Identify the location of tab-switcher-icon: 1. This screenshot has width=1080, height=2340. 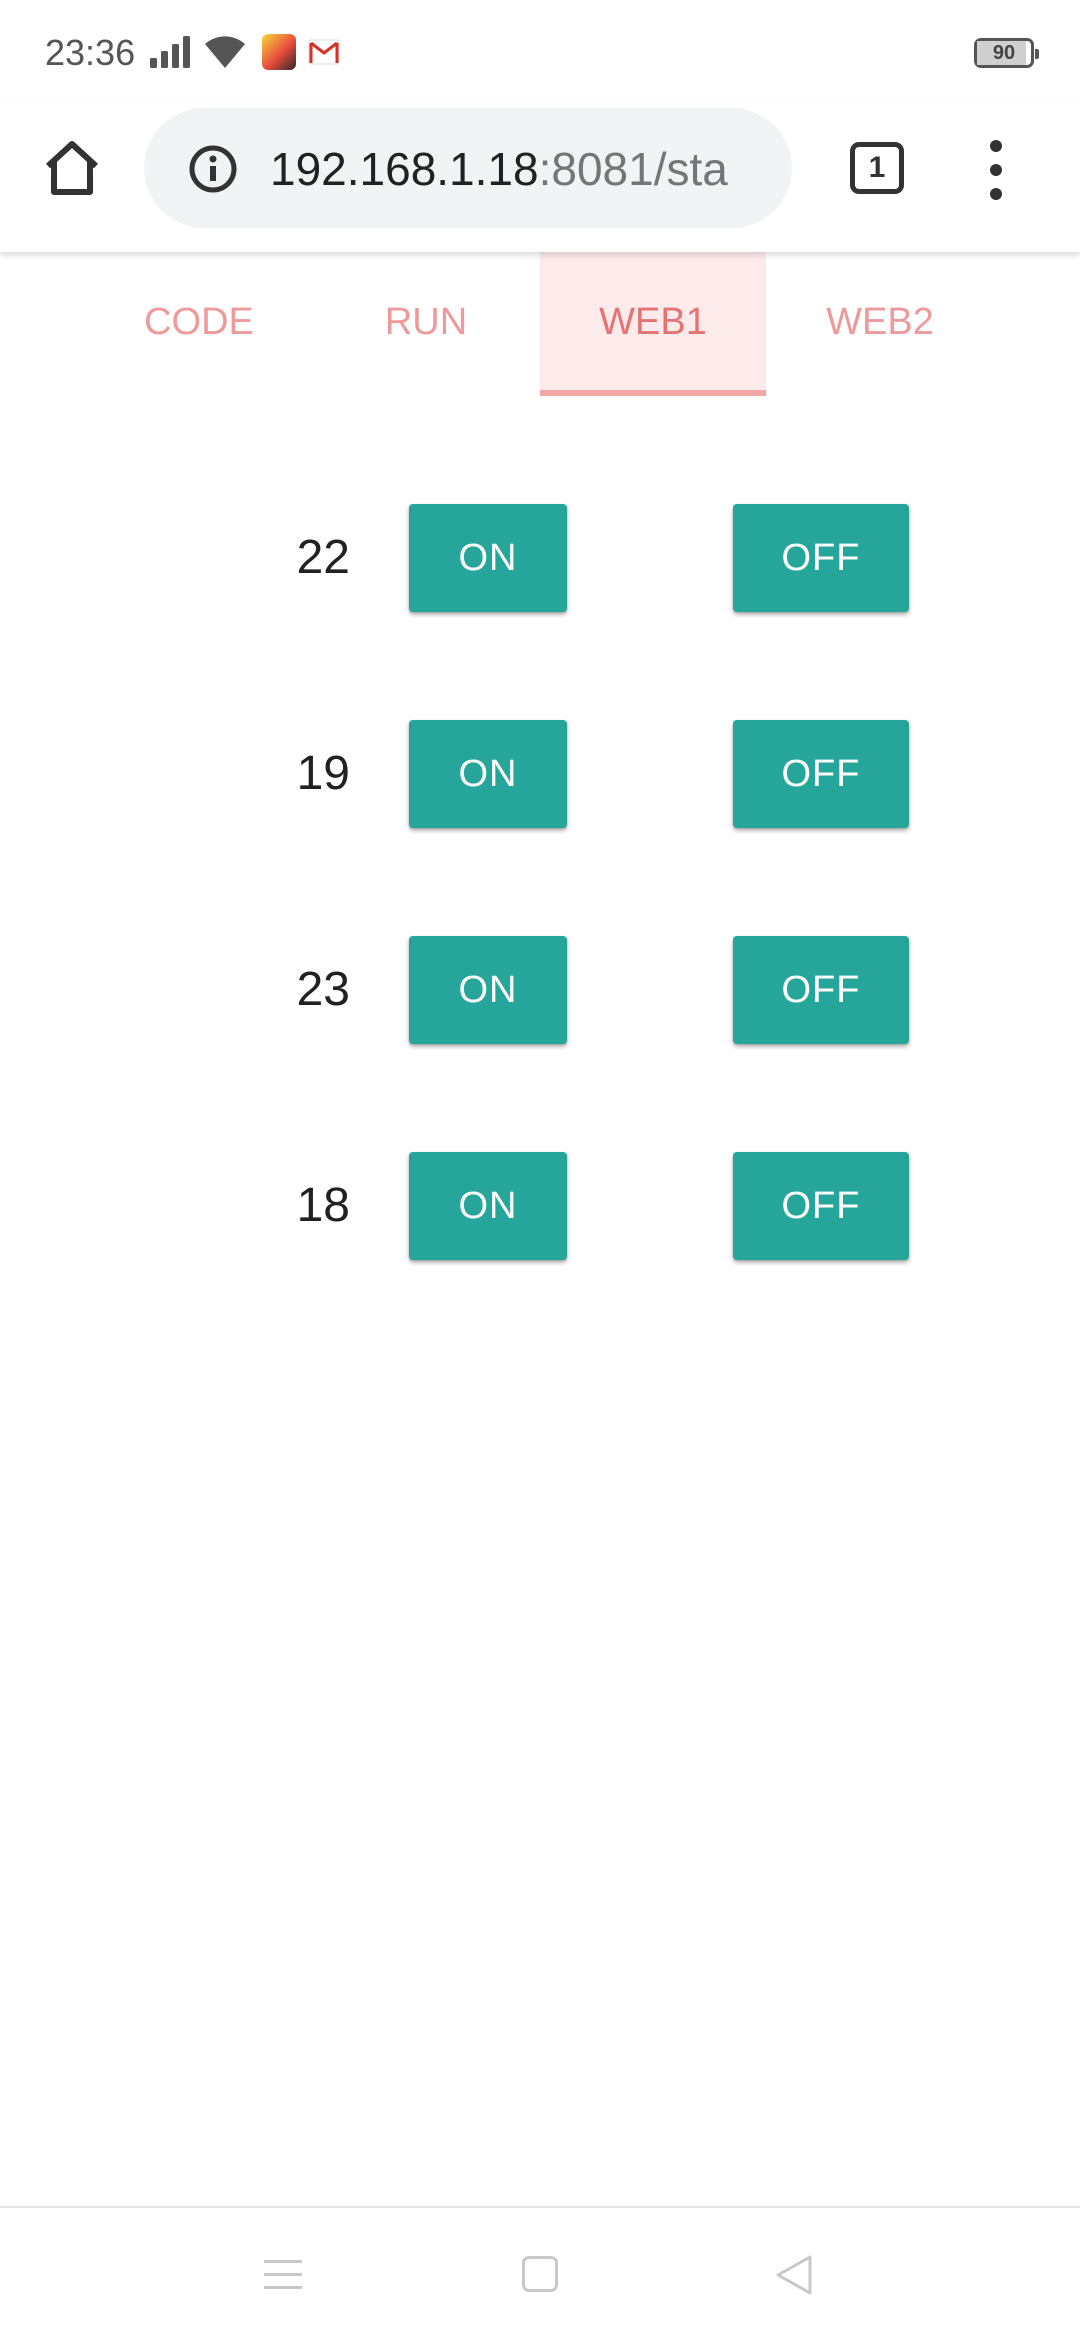
(877, 168).